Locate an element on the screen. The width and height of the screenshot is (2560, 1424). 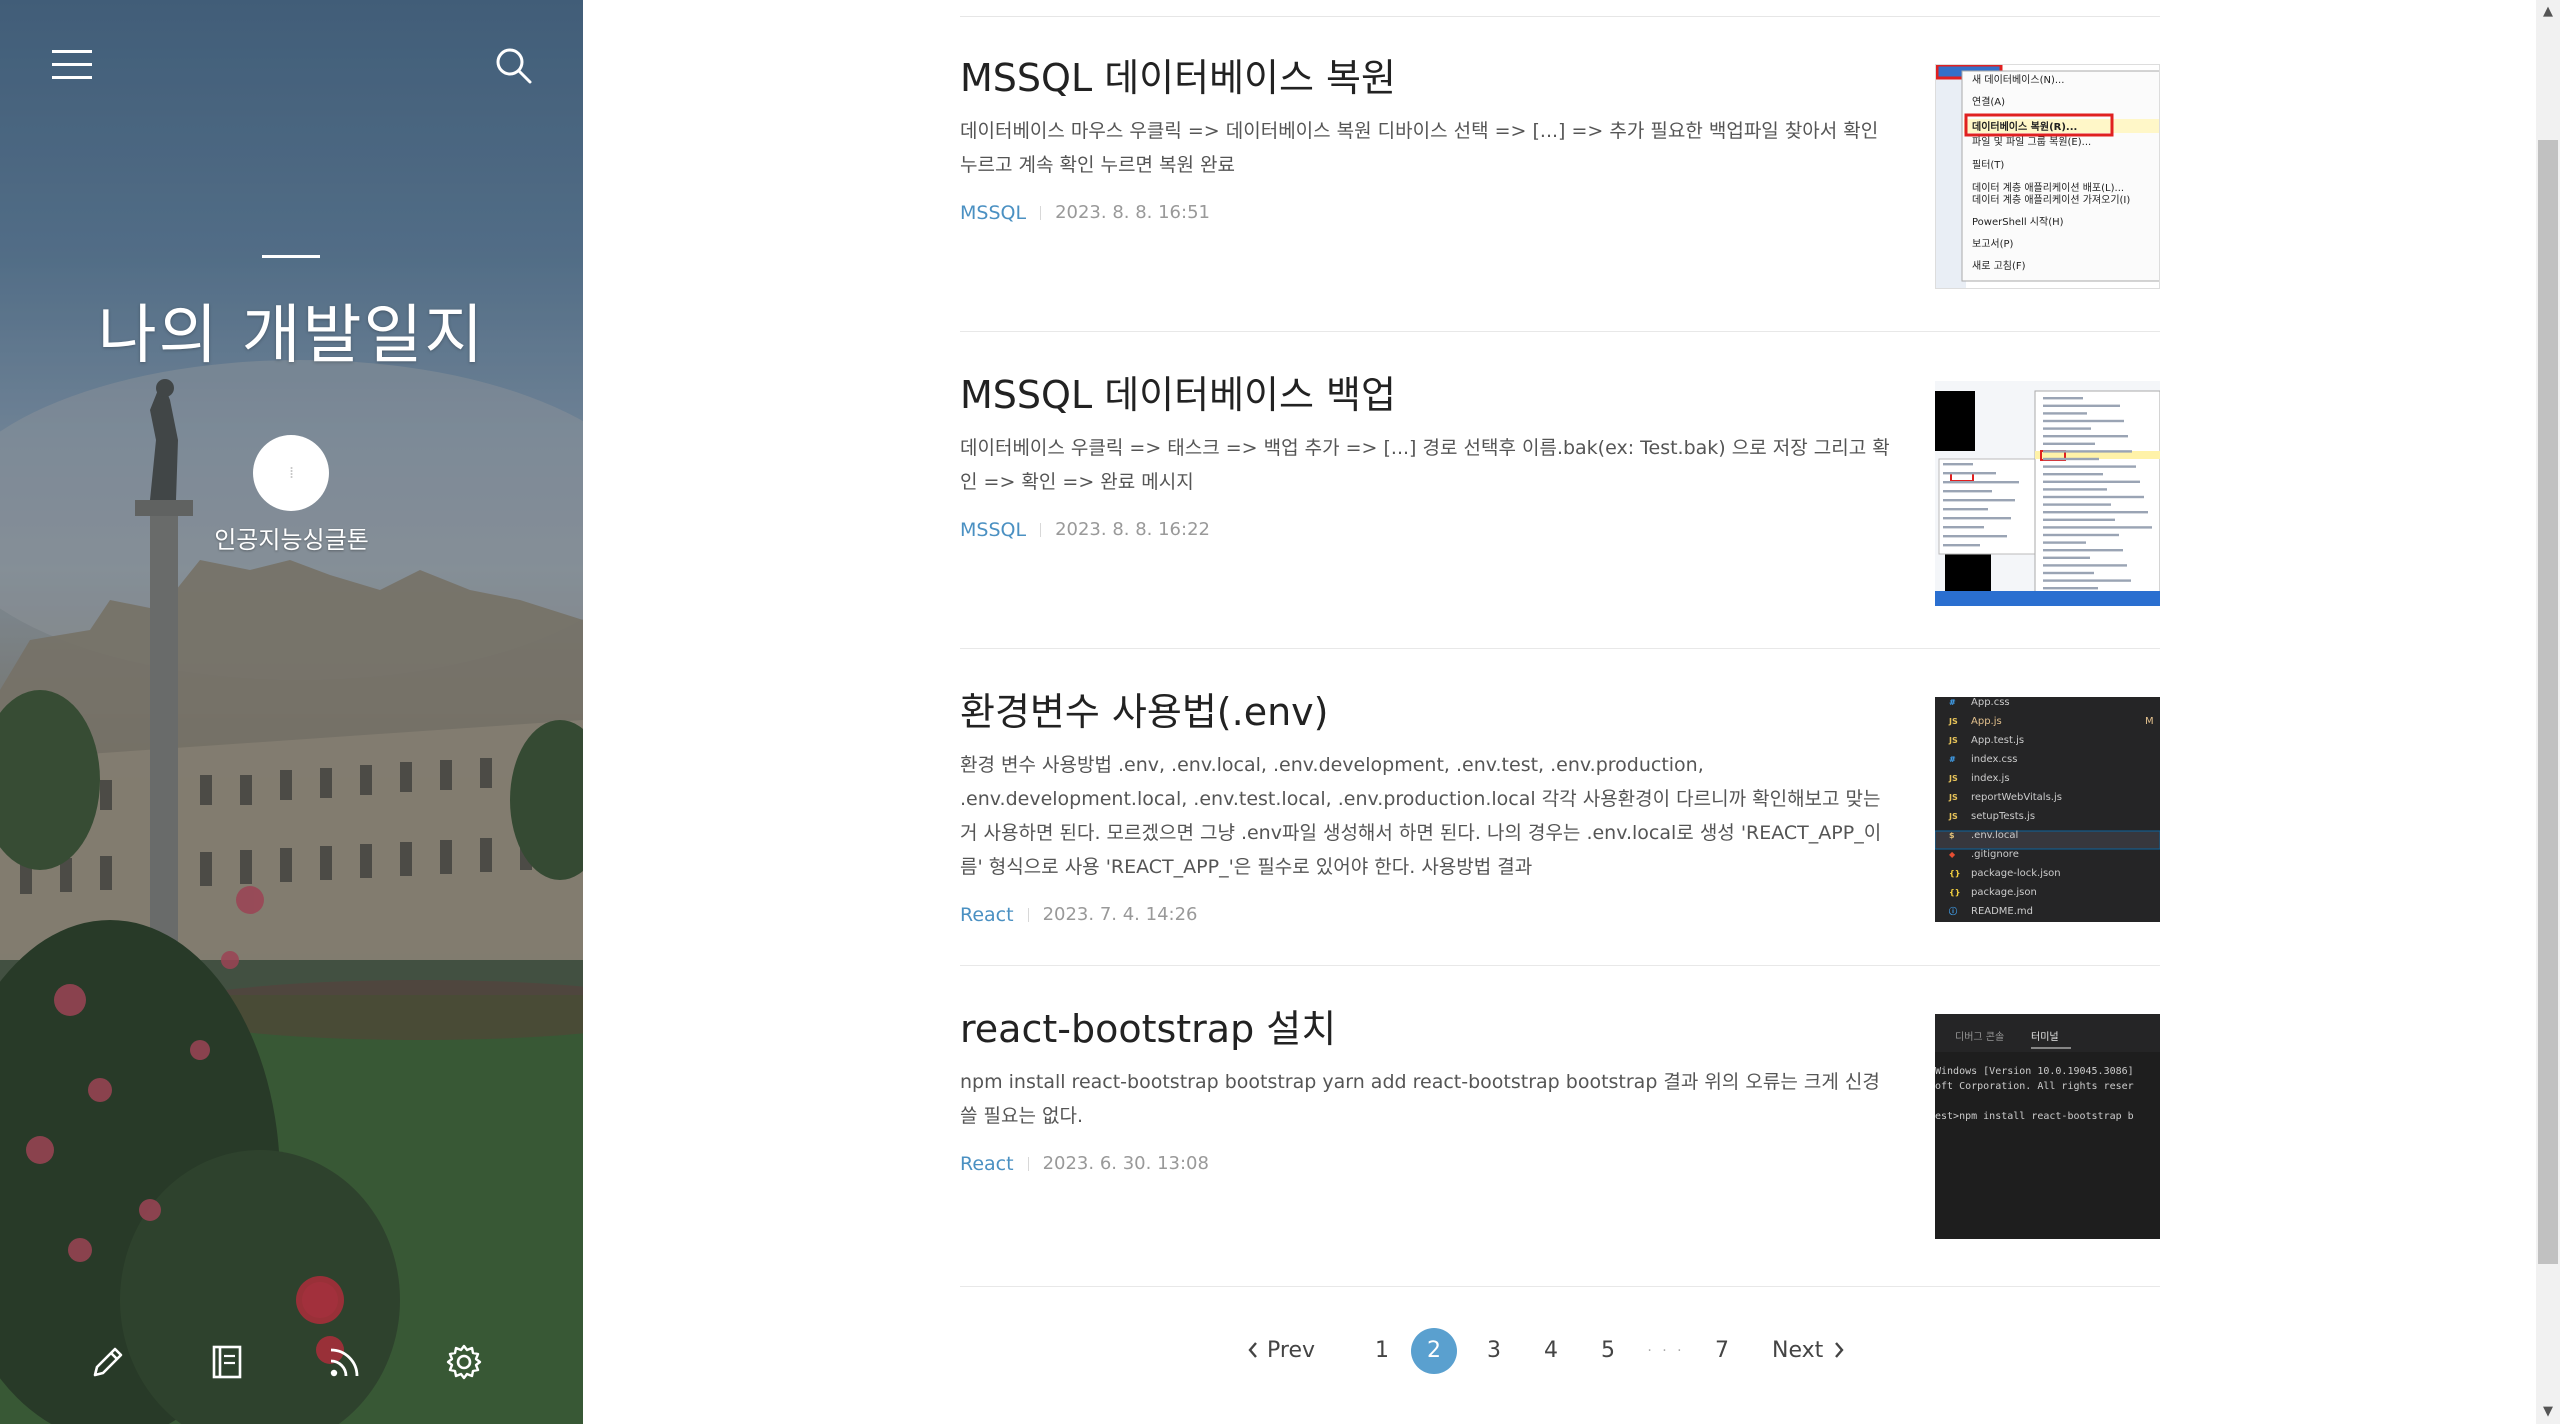
page-4: 4 is located at coordinates (1551, 1351).